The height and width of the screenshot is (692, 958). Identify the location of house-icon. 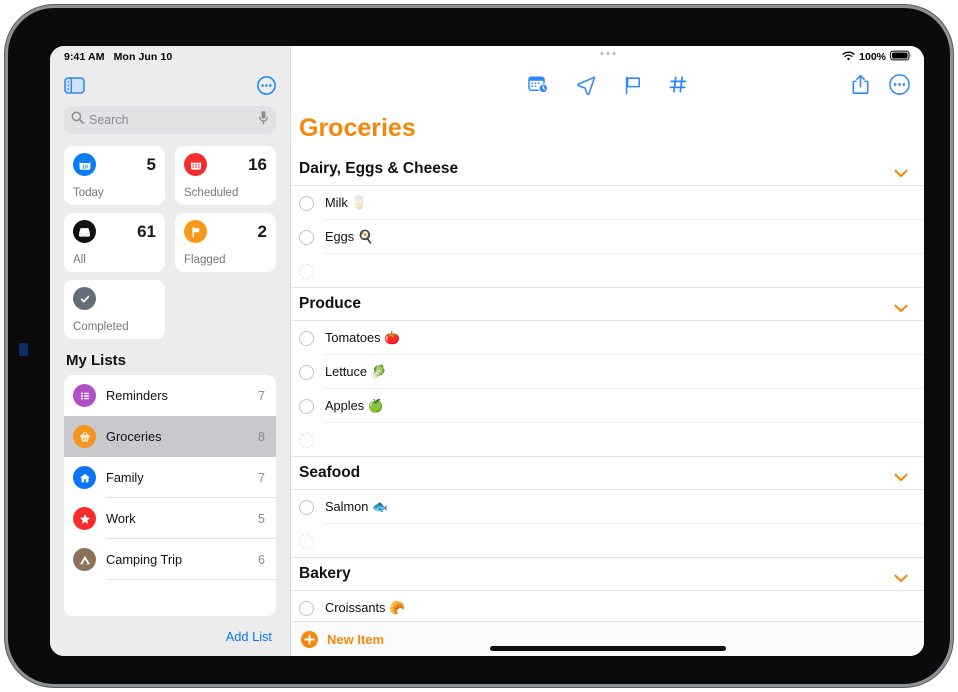
(84, 477).